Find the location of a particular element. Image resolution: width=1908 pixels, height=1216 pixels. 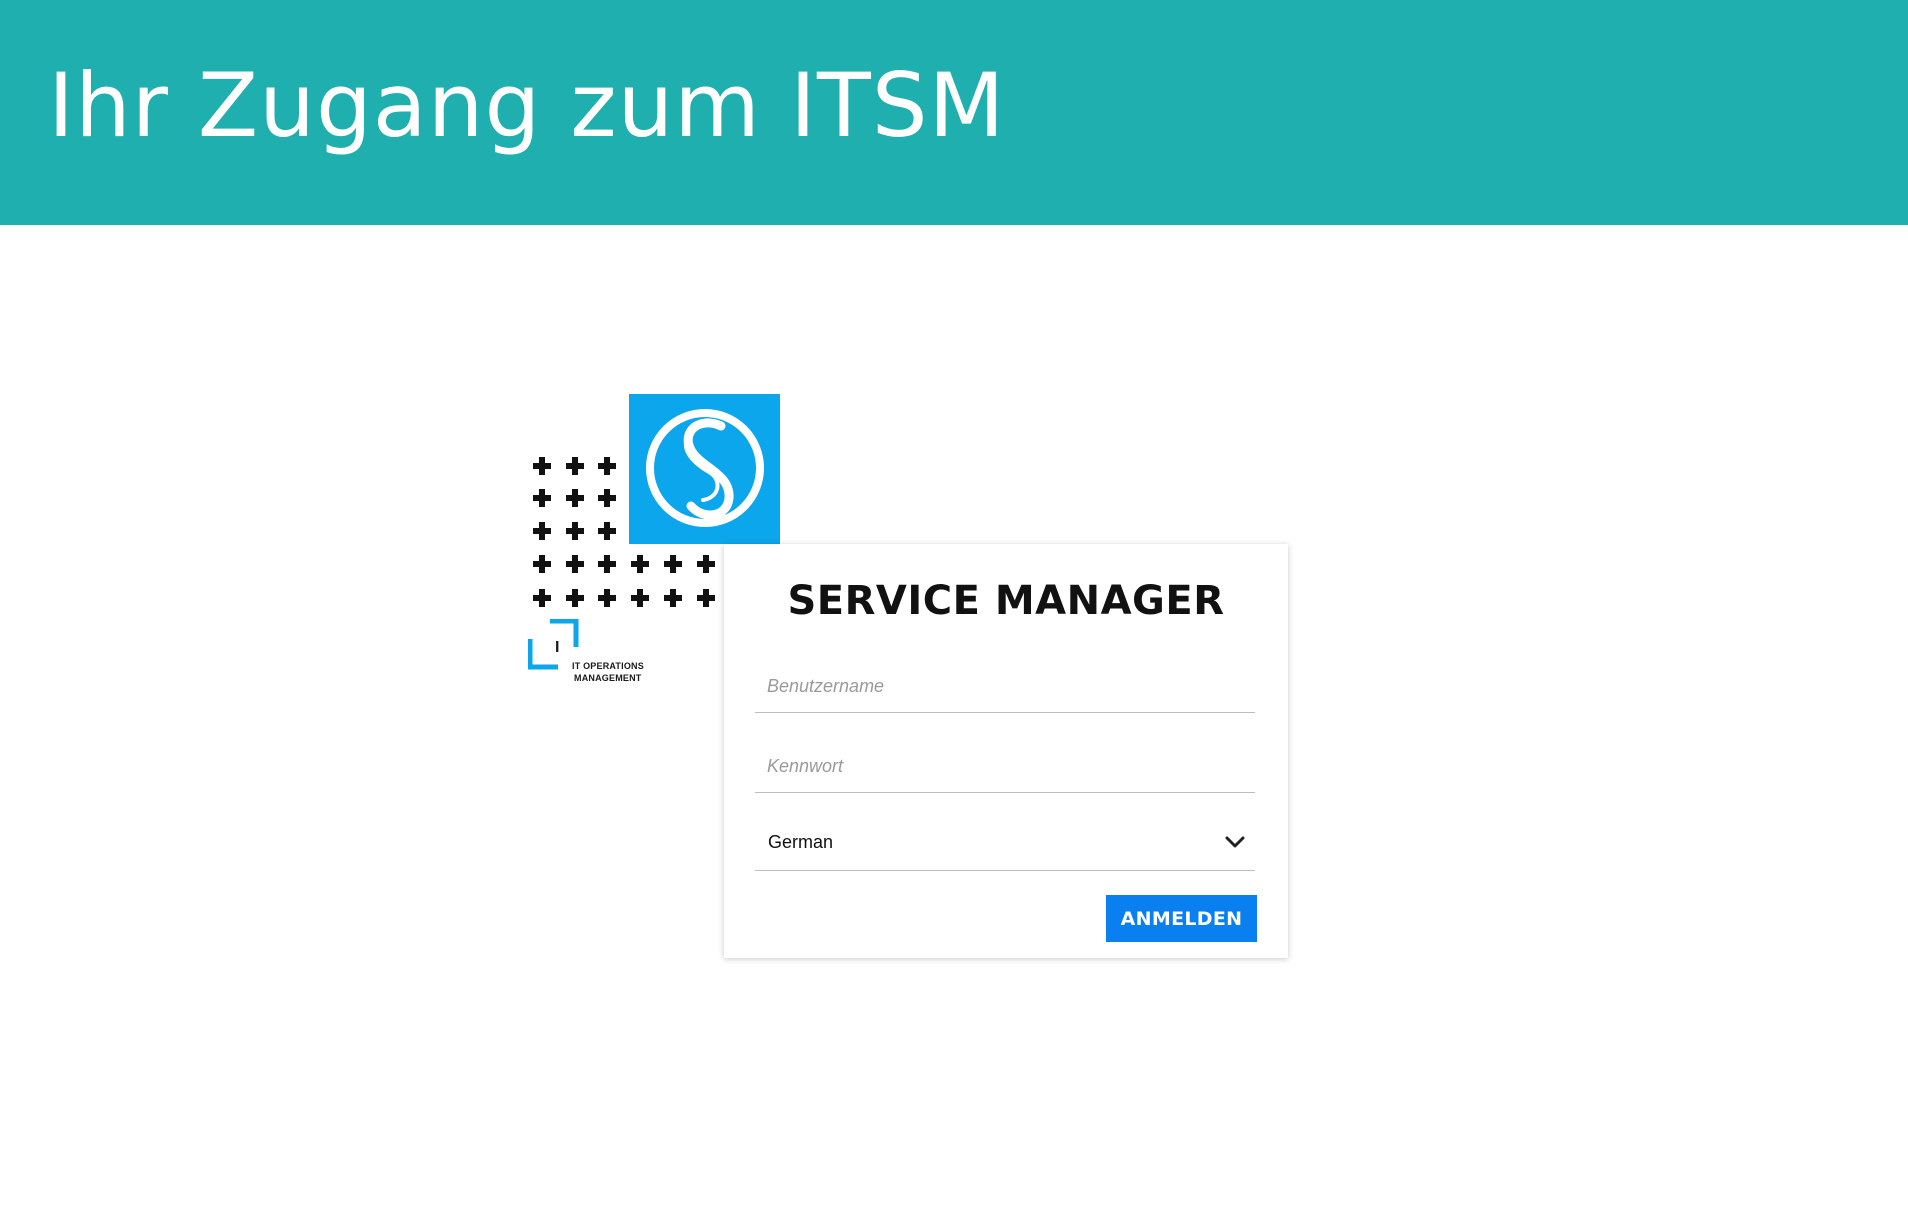

itom-label-line1: IT OPERATIONS is located at coordinates (608, 666).